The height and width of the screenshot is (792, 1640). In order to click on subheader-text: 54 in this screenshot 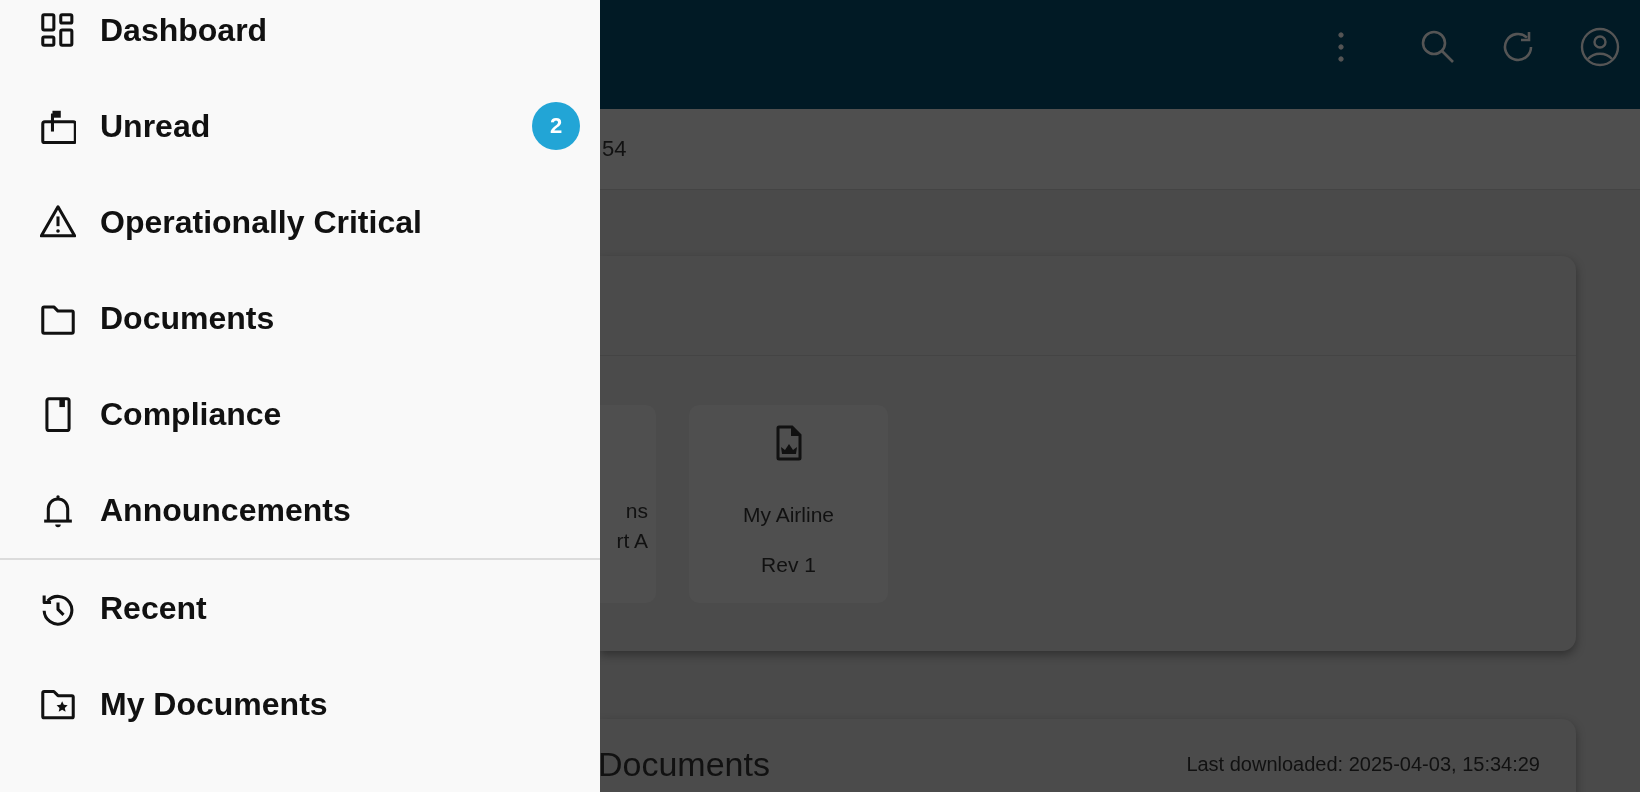, I will do `click(614, 149)`.